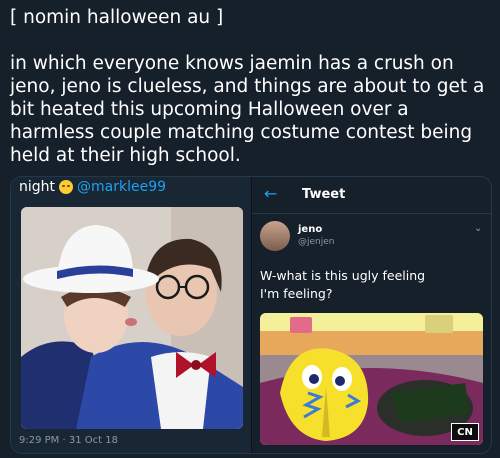 This screenshot has width=500, height=458. What do you see at coordinates (310, 229) in the screenshot?
I see `user-name: jeno` at bounding box center [310, 229].